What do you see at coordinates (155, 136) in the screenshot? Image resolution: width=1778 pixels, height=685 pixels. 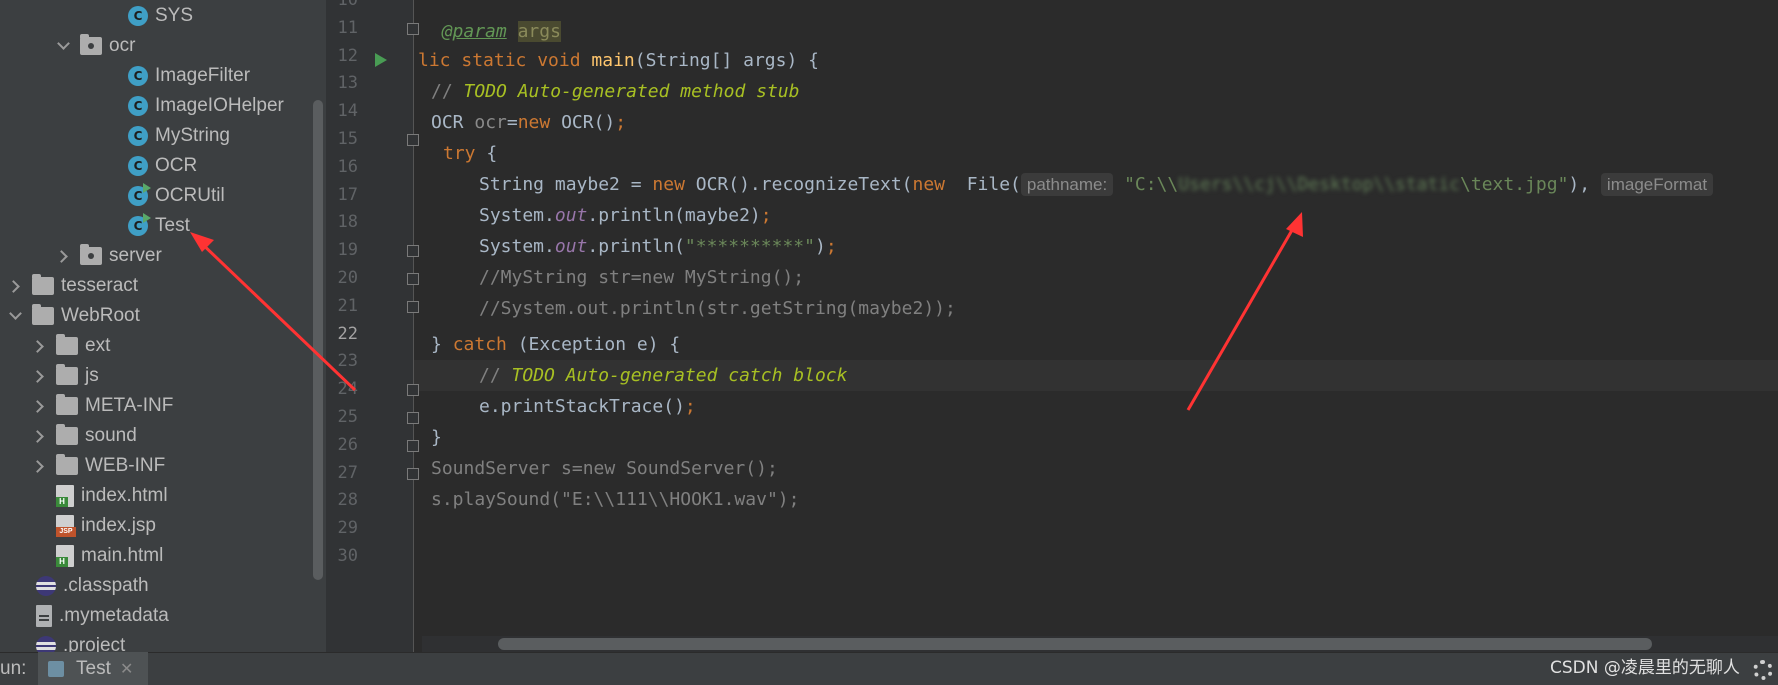 I see `tree-item-mystring: C MyString` at bounding box center [155, 136].